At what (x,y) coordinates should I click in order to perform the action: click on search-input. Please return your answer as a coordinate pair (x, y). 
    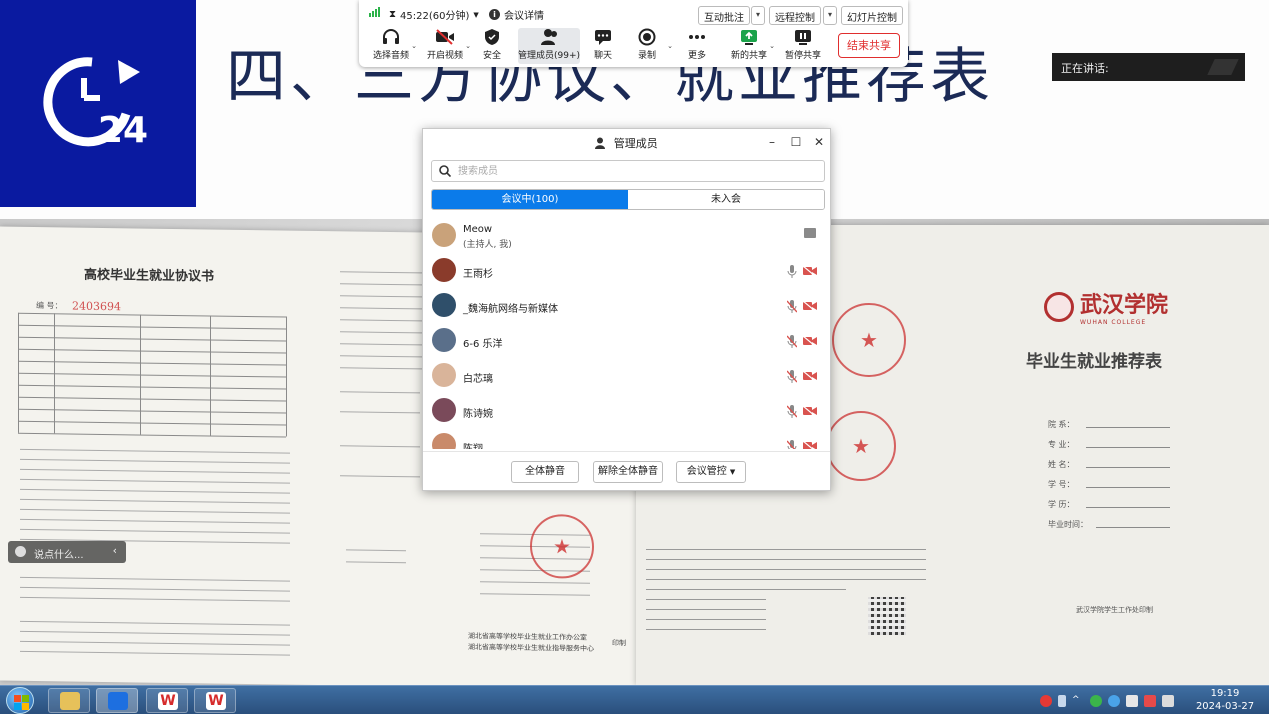
    Looking at the image, I should click on (638, 171).